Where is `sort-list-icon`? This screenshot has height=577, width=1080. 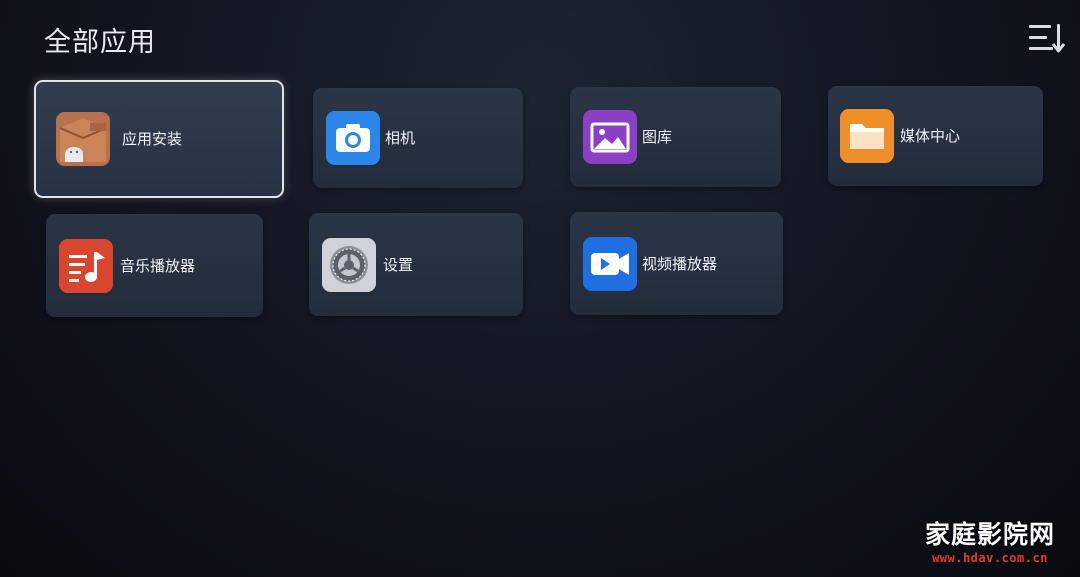
sort-list-icon is located at coordinates (1047, 38).